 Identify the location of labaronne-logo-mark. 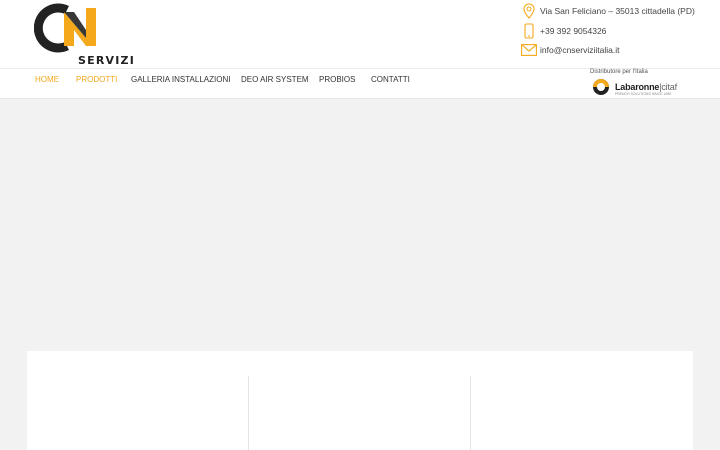
(601, 87).